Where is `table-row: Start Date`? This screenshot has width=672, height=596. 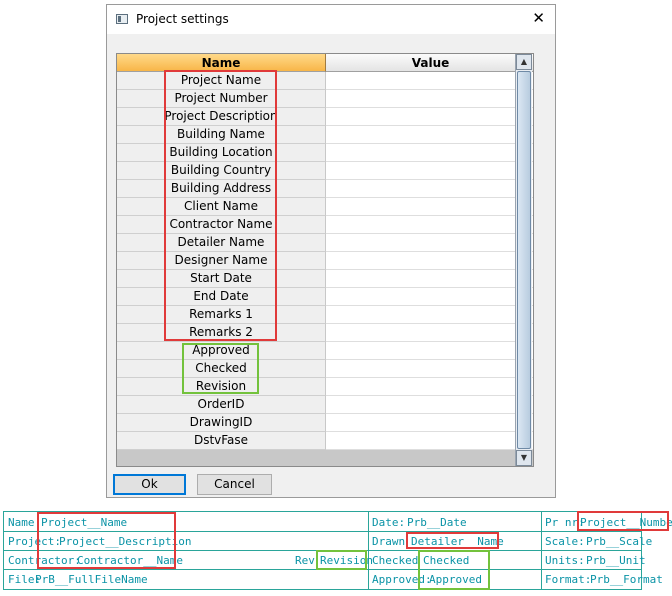
table-row: Start Date is located at coordinates (325, 279).